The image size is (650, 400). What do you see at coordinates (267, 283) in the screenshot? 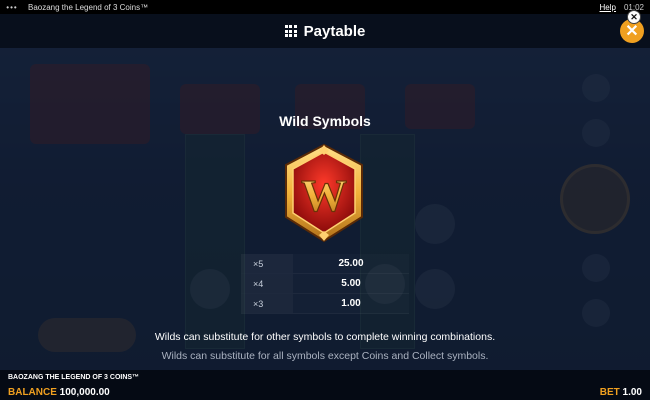
I see `pay-multiplier: ×4` at bounding box center [267, 283].